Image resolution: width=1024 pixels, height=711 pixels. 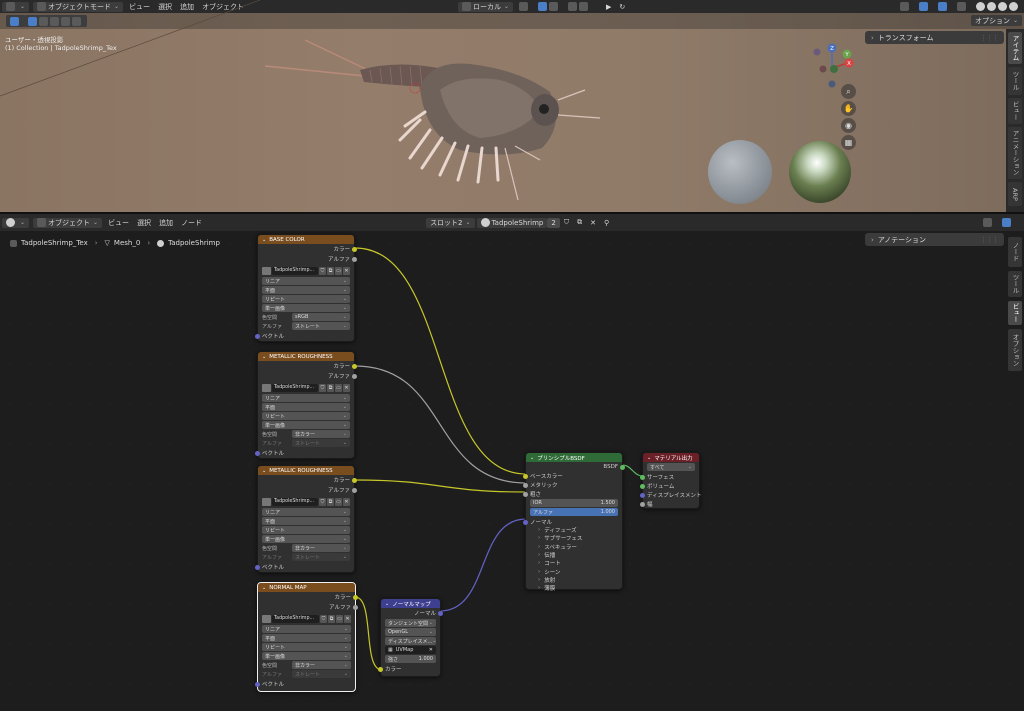 What do you see at coordinates (671, 457) in the screenshot?
I see `node-header: マテリアル出力` at bounding box center [671, 457].